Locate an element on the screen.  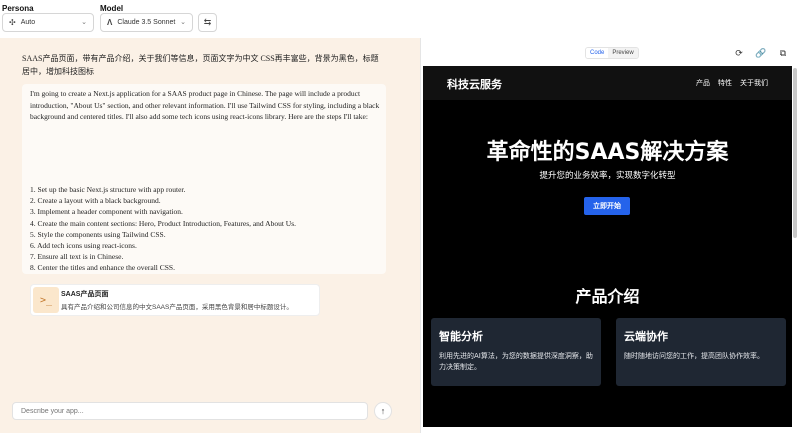
artifact-description: 具有产品介绍和公司信息的中文SAAS产品页面，采用黑色背景和居中标题设计。 is located at coordinates (177, 307).